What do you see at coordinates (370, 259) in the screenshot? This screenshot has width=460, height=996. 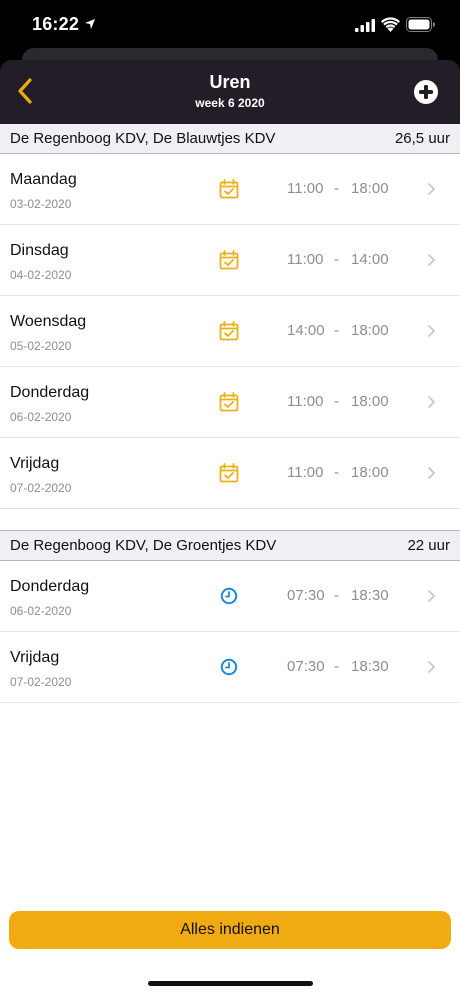 I see `time-end: 14:00` at bounding box center [370, 259].